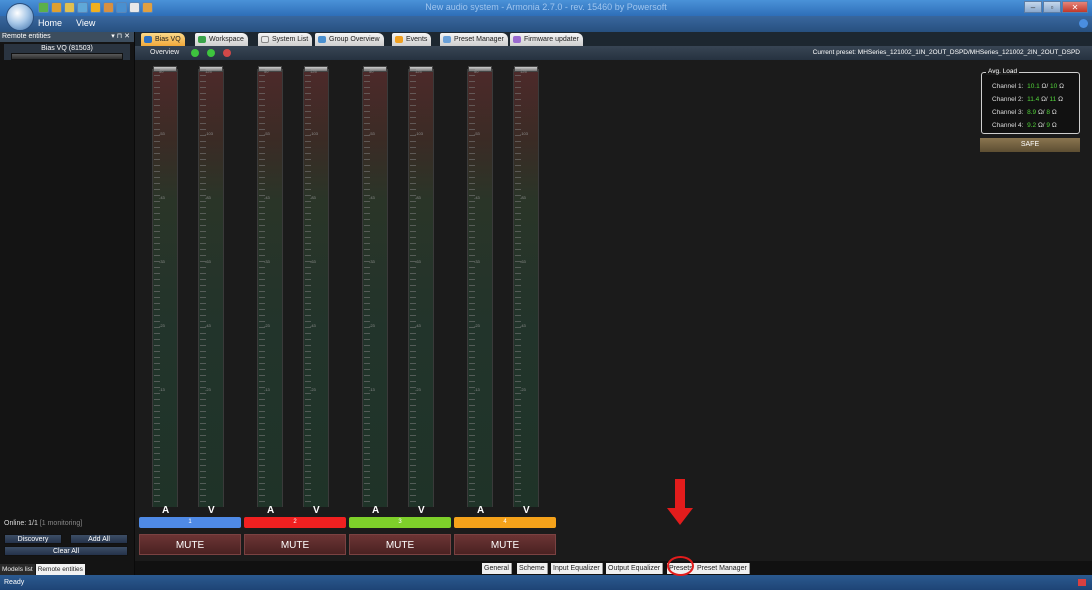 Image resolution: width=1092 pixels, height=590 pixels. What do you see at coordinates (635, 568) in the screenshot?
I see `tab-output-equalizer: Output Equalizer` at bounding box center [635, 568].